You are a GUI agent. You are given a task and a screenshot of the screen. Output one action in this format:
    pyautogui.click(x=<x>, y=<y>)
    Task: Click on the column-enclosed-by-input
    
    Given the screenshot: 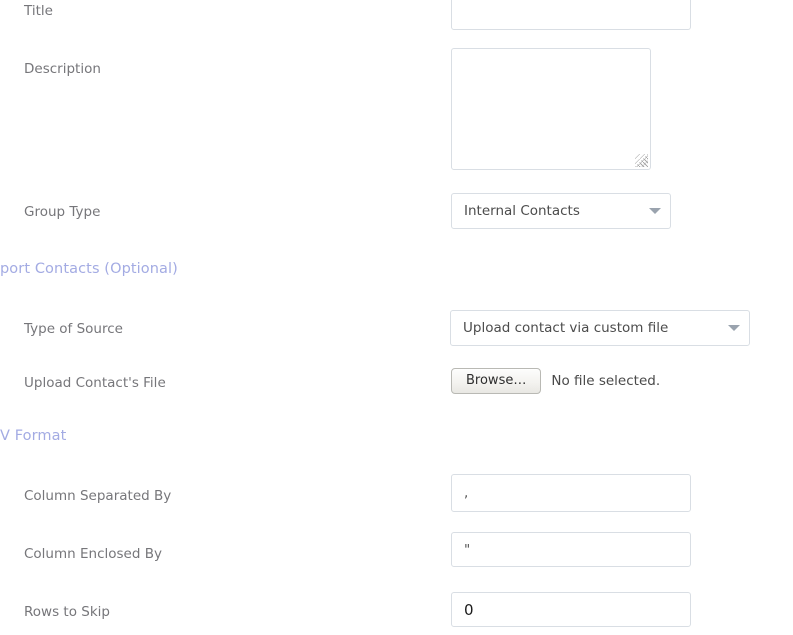 What is the action you would take?
    pyautogui.click(x=571, y=549)
    